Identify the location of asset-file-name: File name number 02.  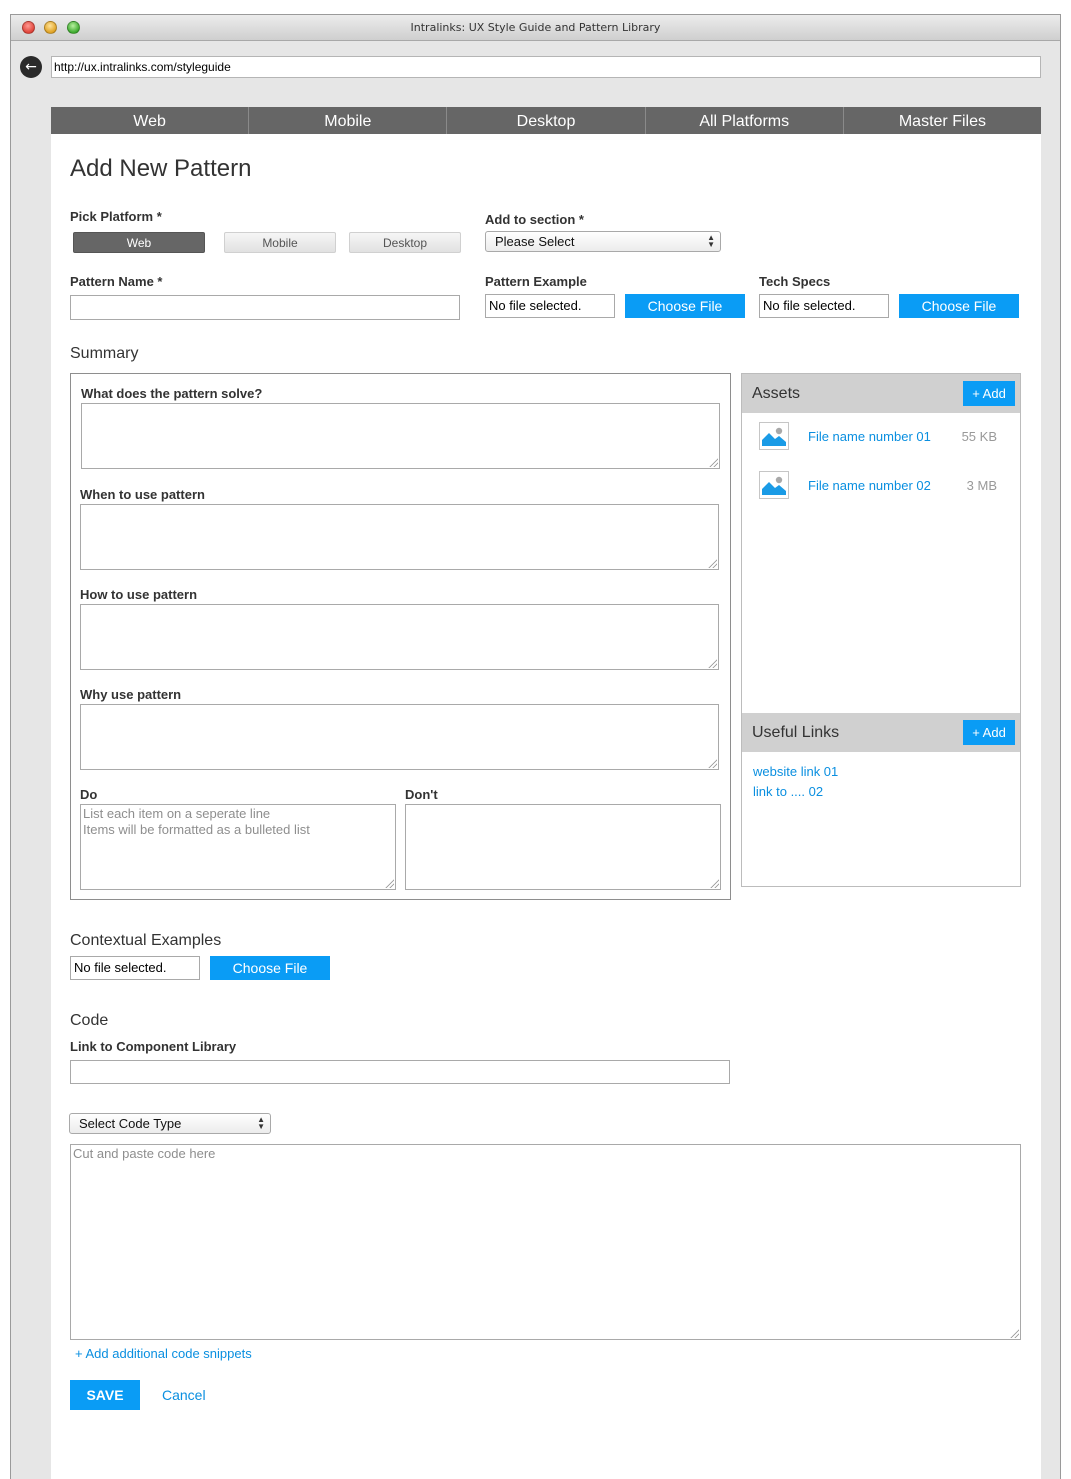
(869, 485).